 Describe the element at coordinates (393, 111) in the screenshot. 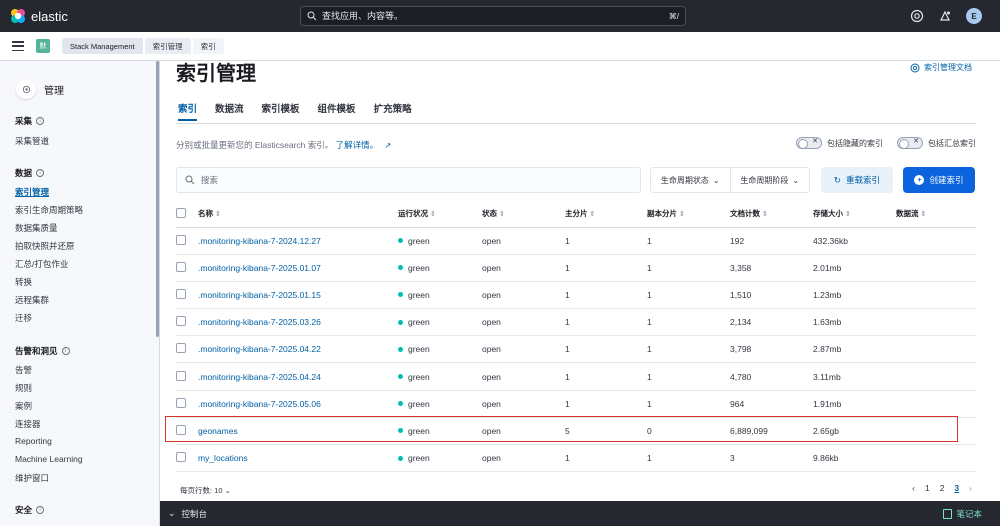

I see `tab-enrich-policies: 扩充策略` at that location.